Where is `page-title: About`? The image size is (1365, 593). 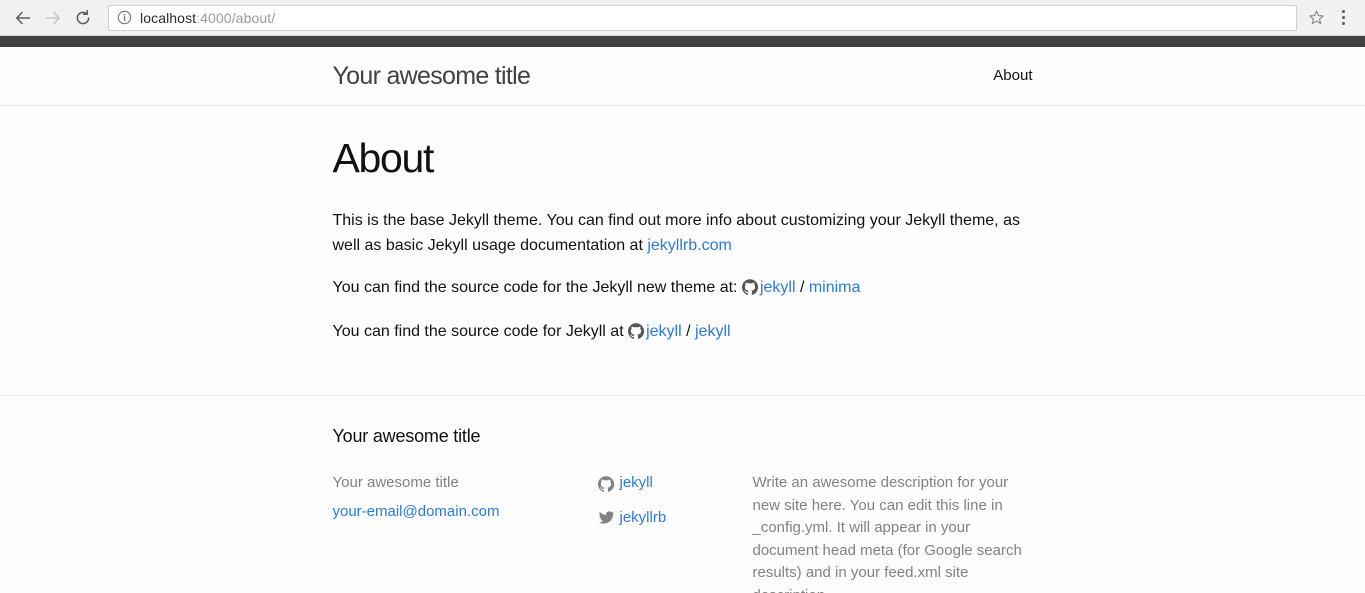
page-title: About is located at coordinates (383, 158).